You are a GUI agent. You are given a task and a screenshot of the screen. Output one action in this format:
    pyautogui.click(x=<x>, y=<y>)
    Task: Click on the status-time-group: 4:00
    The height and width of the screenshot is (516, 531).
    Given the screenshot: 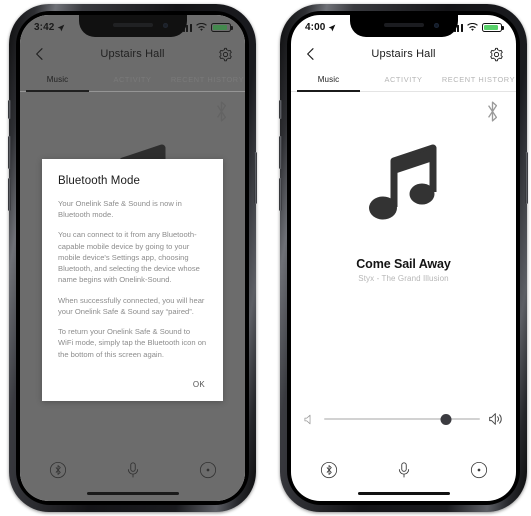 What is the action you would take?
    pyautogui.click(x=320, y=27)
    